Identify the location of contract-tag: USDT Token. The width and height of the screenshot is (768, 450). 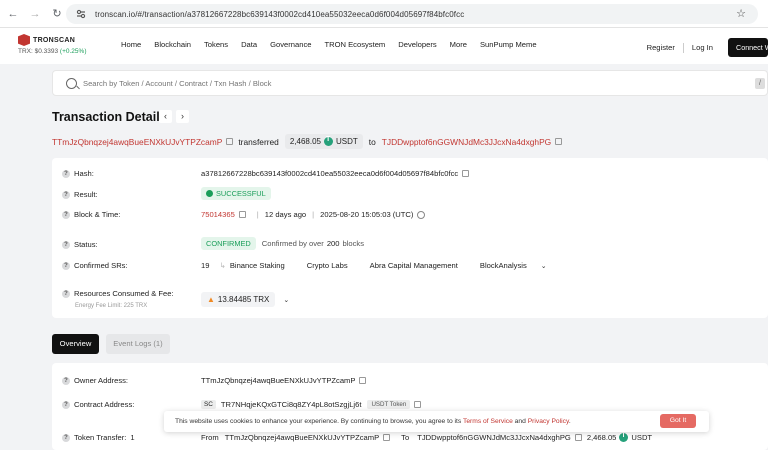
(389, 404).